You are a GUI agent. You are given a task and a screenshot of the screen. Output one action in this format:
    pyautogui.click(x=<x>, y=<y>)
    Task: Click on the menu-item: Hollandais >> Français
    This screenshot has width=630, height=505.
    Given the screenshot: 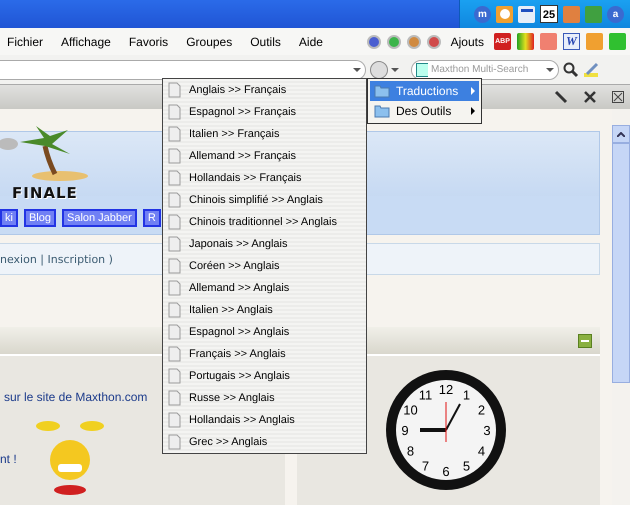 What is the action you would take?
    pyautogui.click(x=264, y=178)
    